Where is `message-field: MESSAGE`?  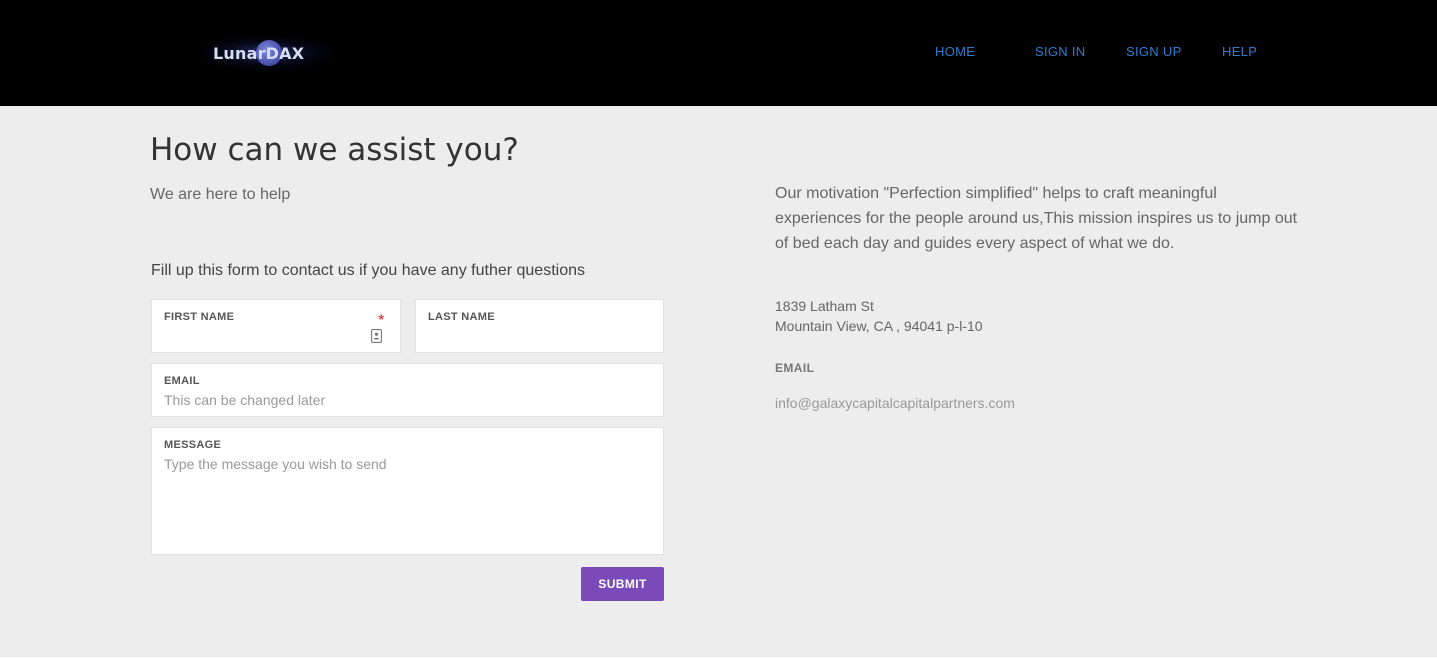 message-field: MESSAGE is located at coordinates (407, 491).